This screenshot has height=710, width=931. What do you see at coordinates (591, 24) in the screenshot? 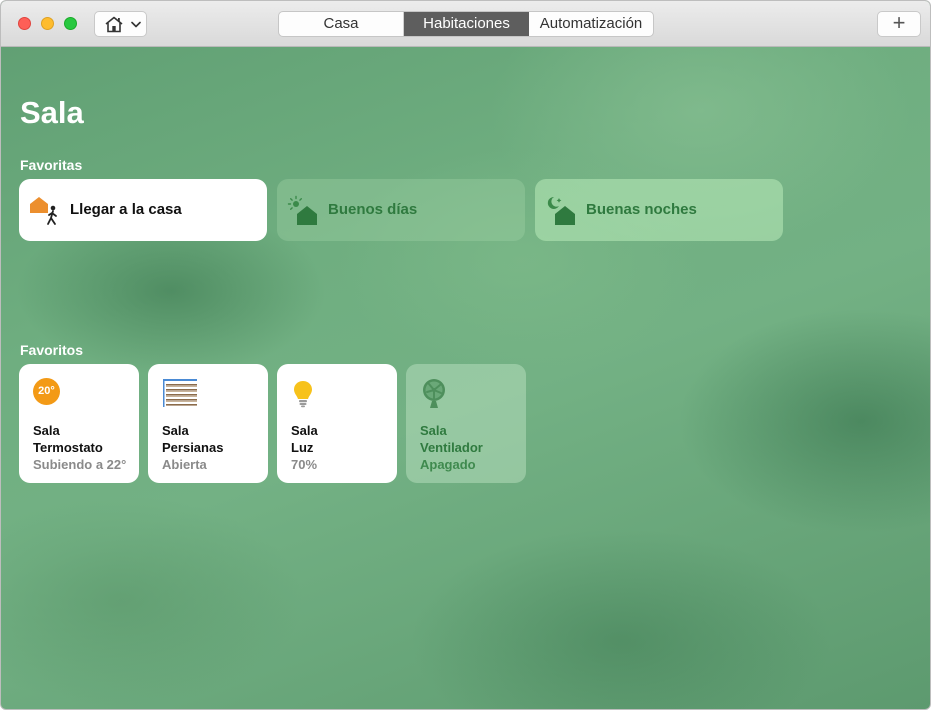
I see `tab-automatizacion: Automatización` at bounding box center [591, 24].